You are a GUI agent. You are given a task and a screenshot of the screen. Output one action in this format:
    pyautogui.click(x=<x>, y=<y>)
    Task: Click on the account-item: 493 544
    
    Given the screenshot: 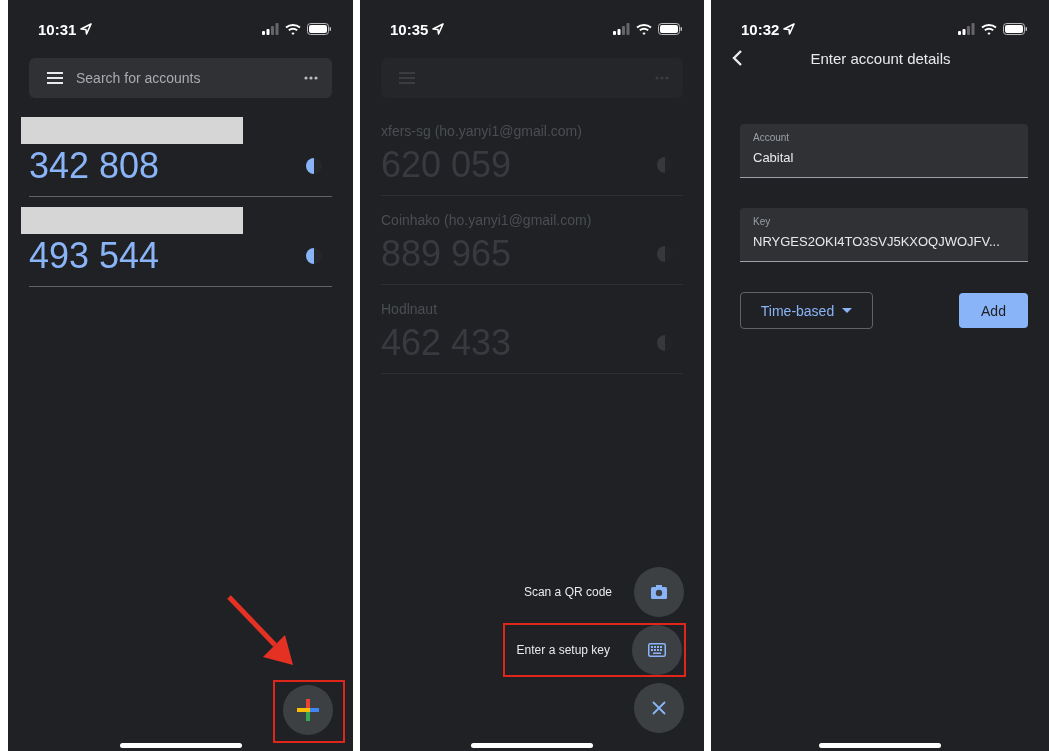 What is the action you would take?
    pyautogui.click(x=180, y=247)
    